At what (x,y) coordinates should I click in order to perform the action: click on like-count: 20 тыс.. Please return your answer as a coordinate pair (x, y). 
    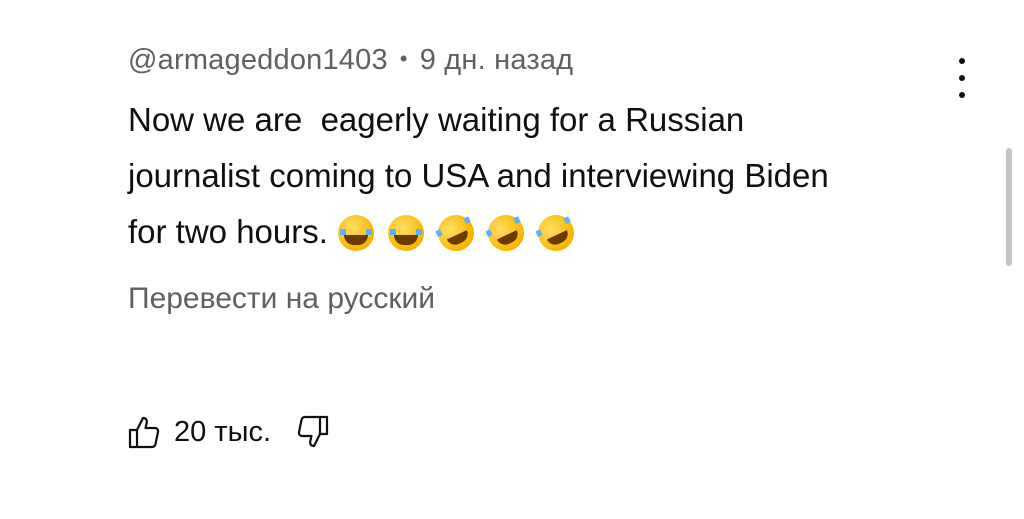
    Looking at the image, I should click on (222, 431).